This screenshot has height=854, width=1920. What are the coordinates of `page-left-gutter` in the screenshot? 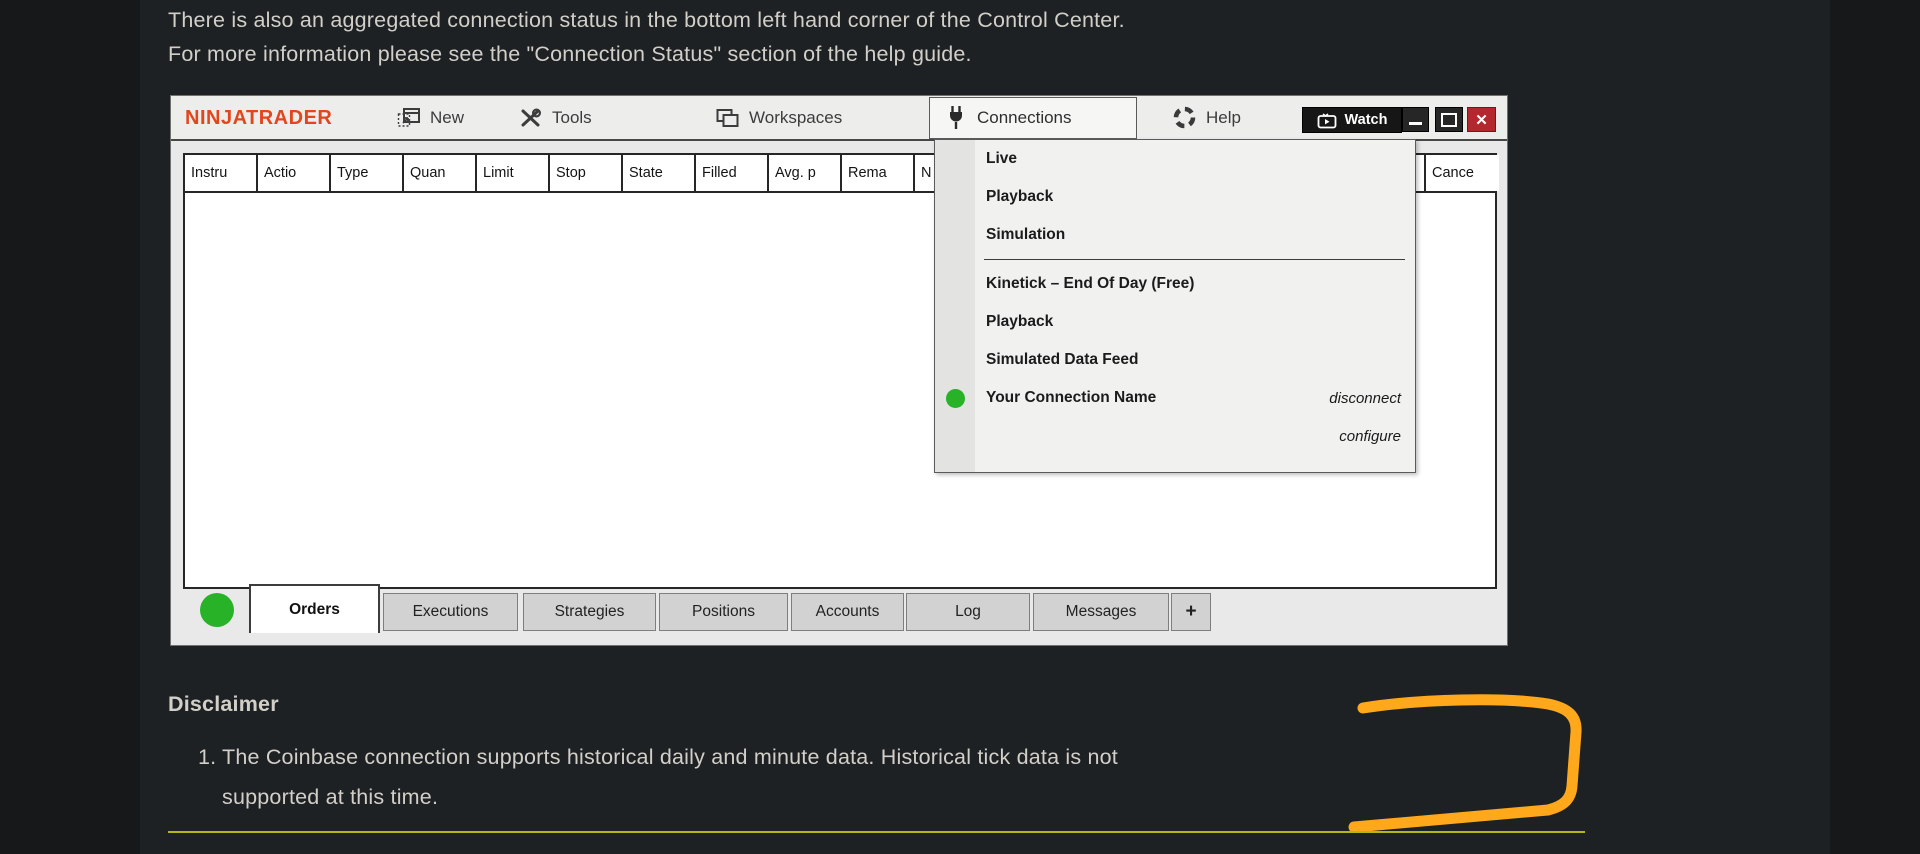 It's located at (70, 427).